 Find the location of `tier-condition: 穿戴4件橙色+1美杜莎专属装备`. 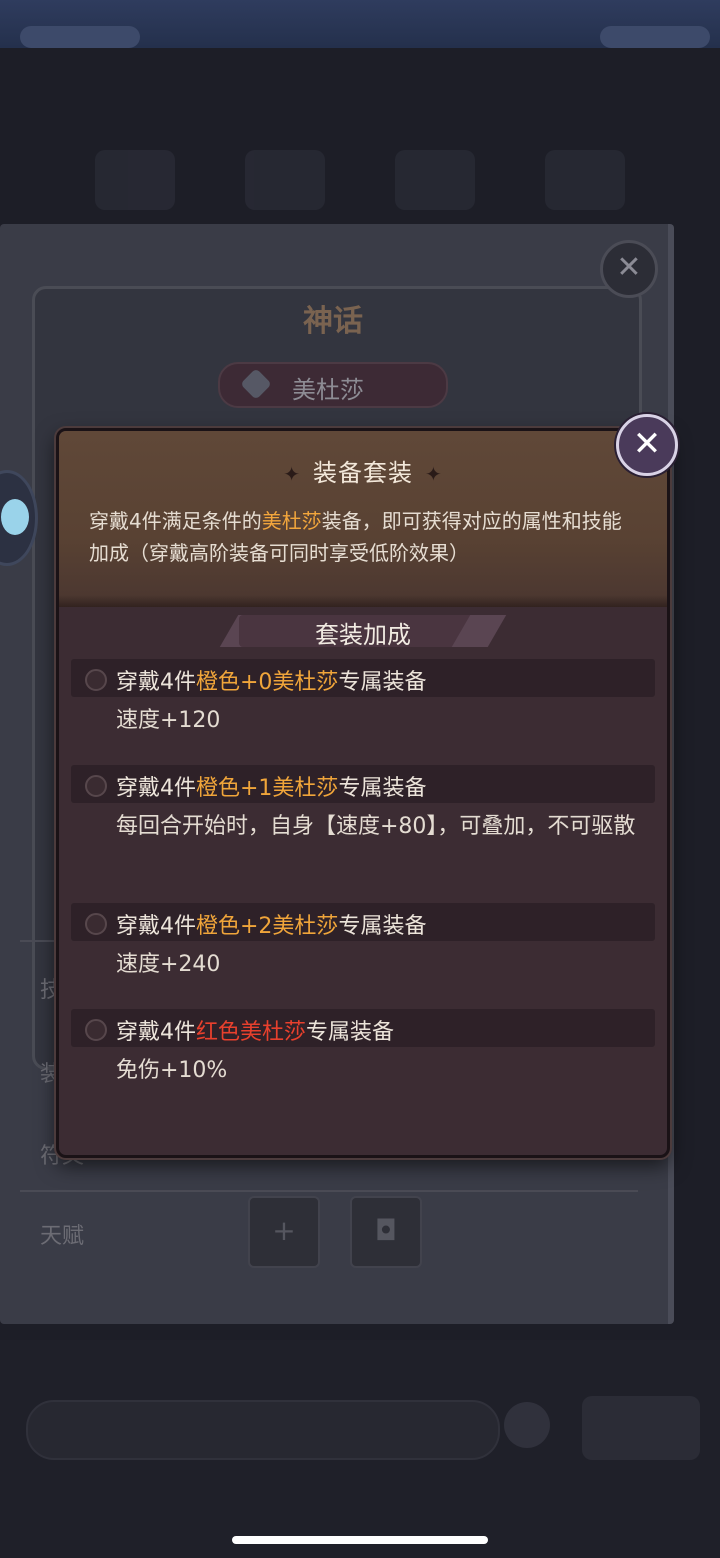

tier-condition: 穿戴4件橙色+1美杜莎专属装备 is located at coordinates (271, 786).